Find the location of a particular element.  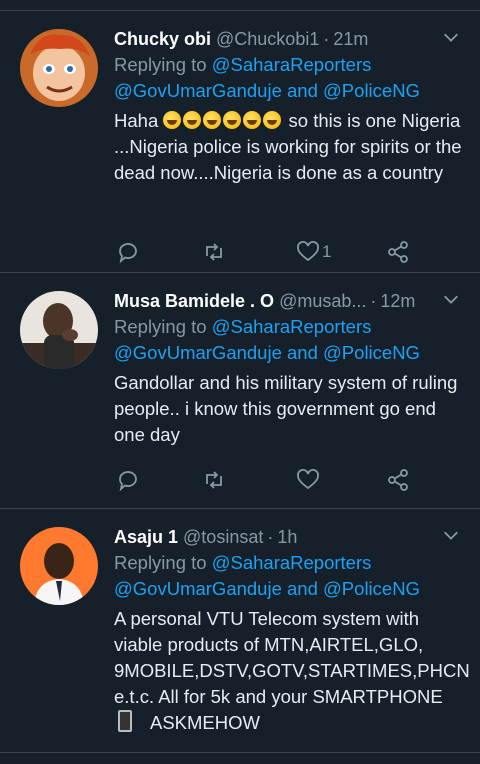

timestamp: 1h is located at coordinates (287, 537).